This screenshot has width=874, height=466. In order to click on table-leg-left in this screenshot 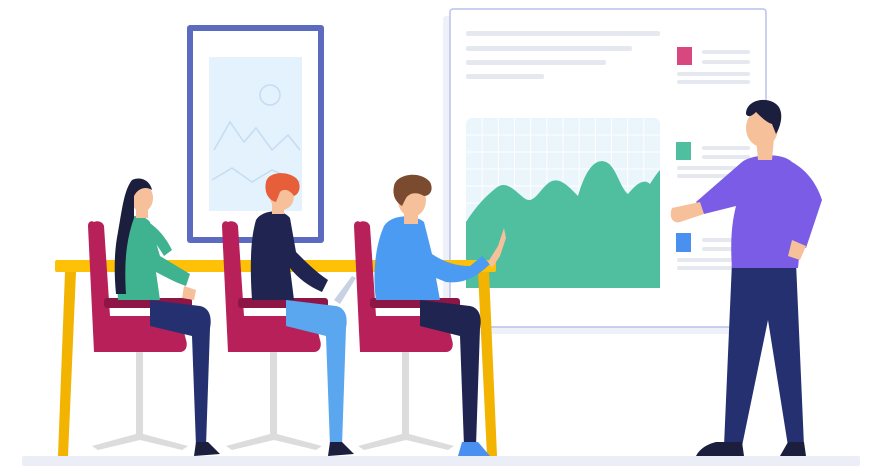, I will do `click(67, 364)`.